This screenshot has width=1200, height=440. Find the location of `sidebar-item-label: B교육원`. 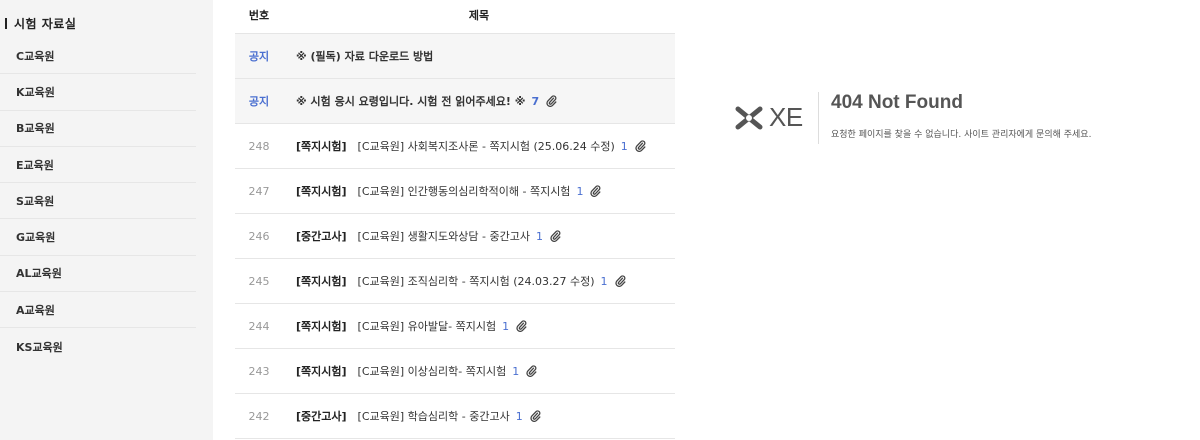

sidebar-item-label: B교육원 is located at coordinates (35, 129).